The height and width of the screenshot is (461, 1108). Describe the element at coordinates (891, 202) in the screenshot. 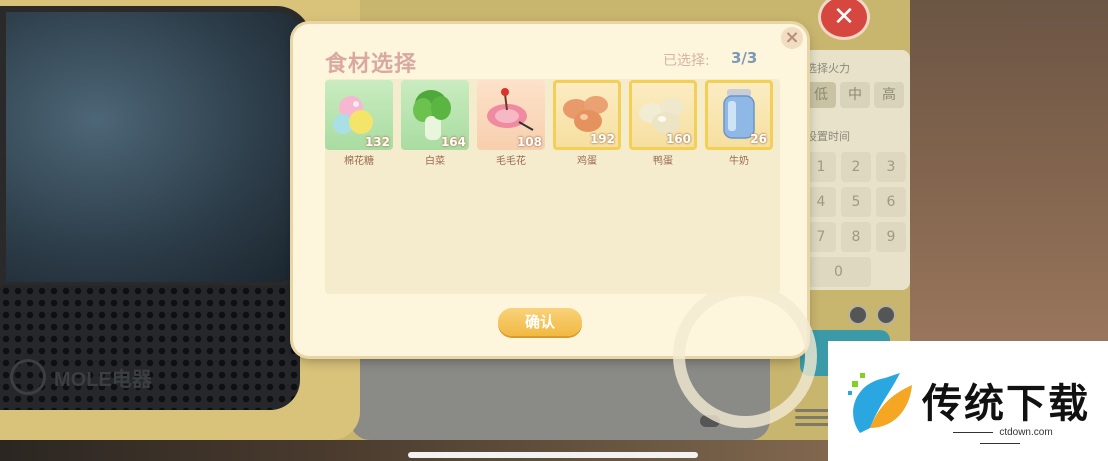

I see `numpad-key-6: 6` at that location.